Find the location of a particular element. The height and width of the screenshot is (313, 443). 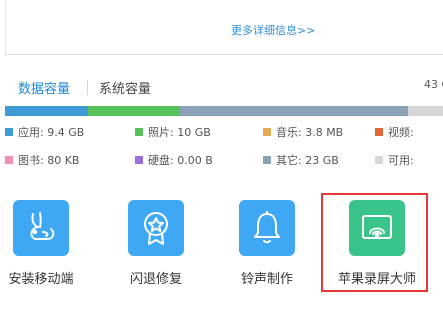

legend-item: 其它: 23 GB is located at coordinates (301, 160).